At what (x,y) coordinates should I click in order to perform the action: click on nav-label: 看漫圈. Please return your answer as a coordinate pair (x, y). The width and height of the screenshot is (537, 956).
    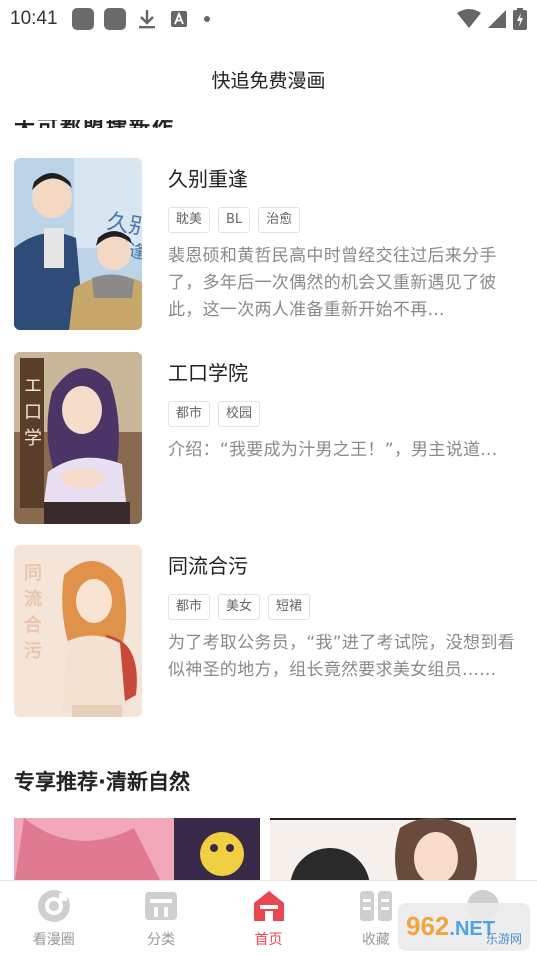
    Looking at the image, I should click on (53, 940).